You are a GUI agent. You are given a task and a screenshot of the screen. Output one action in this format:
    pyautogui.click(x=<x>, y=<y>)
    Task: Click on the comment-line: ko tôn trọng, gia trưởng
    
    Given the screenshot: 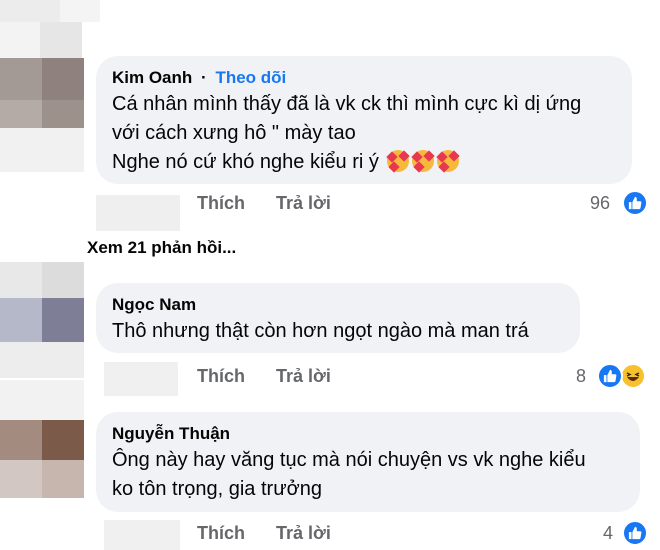 What is the action you would take?
    pyautogui.click(x=217, y=489)
    